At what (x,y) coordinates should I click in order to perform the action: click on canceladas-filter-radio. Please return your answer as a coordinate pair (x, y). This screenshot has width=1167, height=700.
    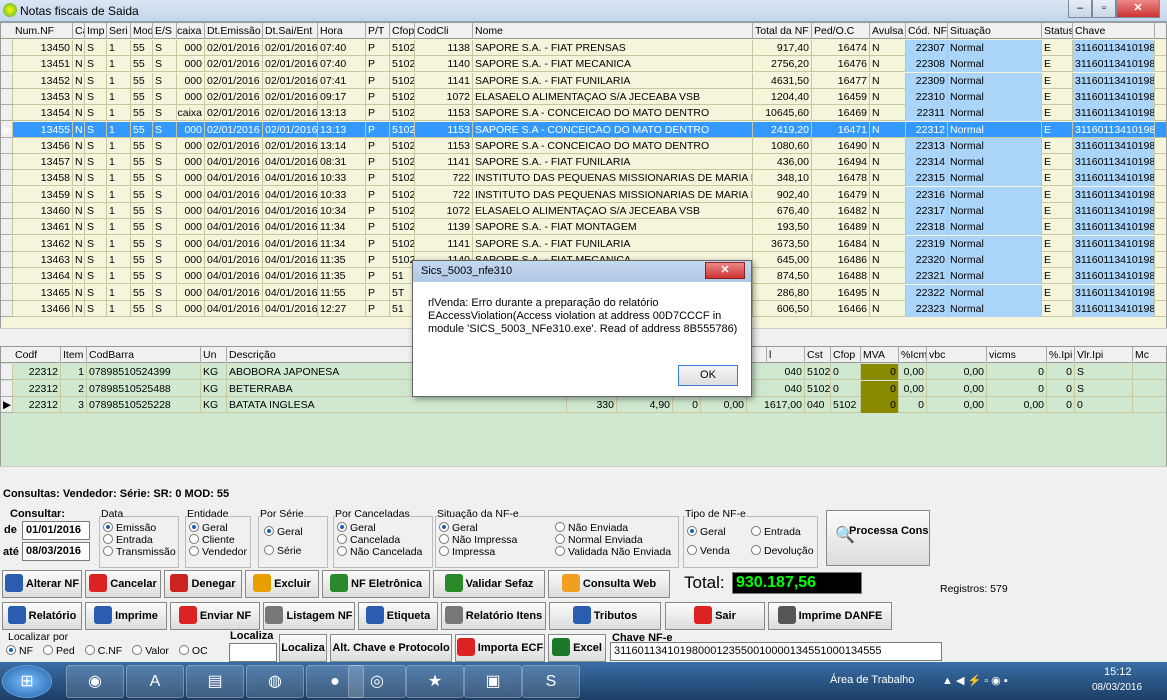
    Looking at the image, I should click on (342, 551).